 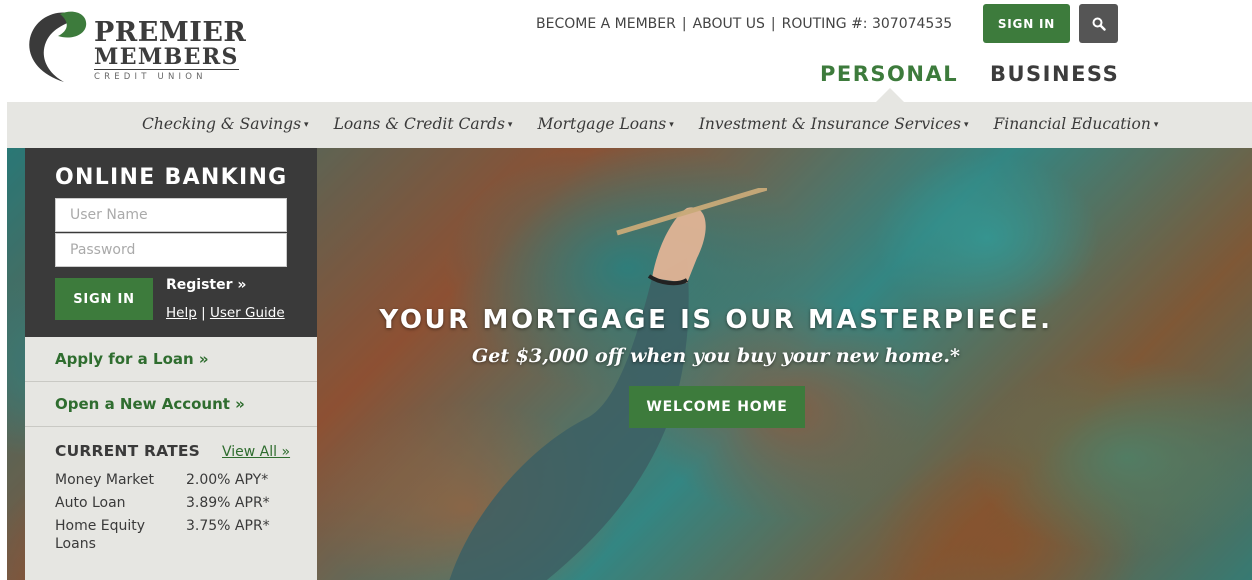 What do you see at coordinates (222, 124) in the screenshot?
I see `nav-item-label: Checking & Savings` at bounding box center [222, 124].